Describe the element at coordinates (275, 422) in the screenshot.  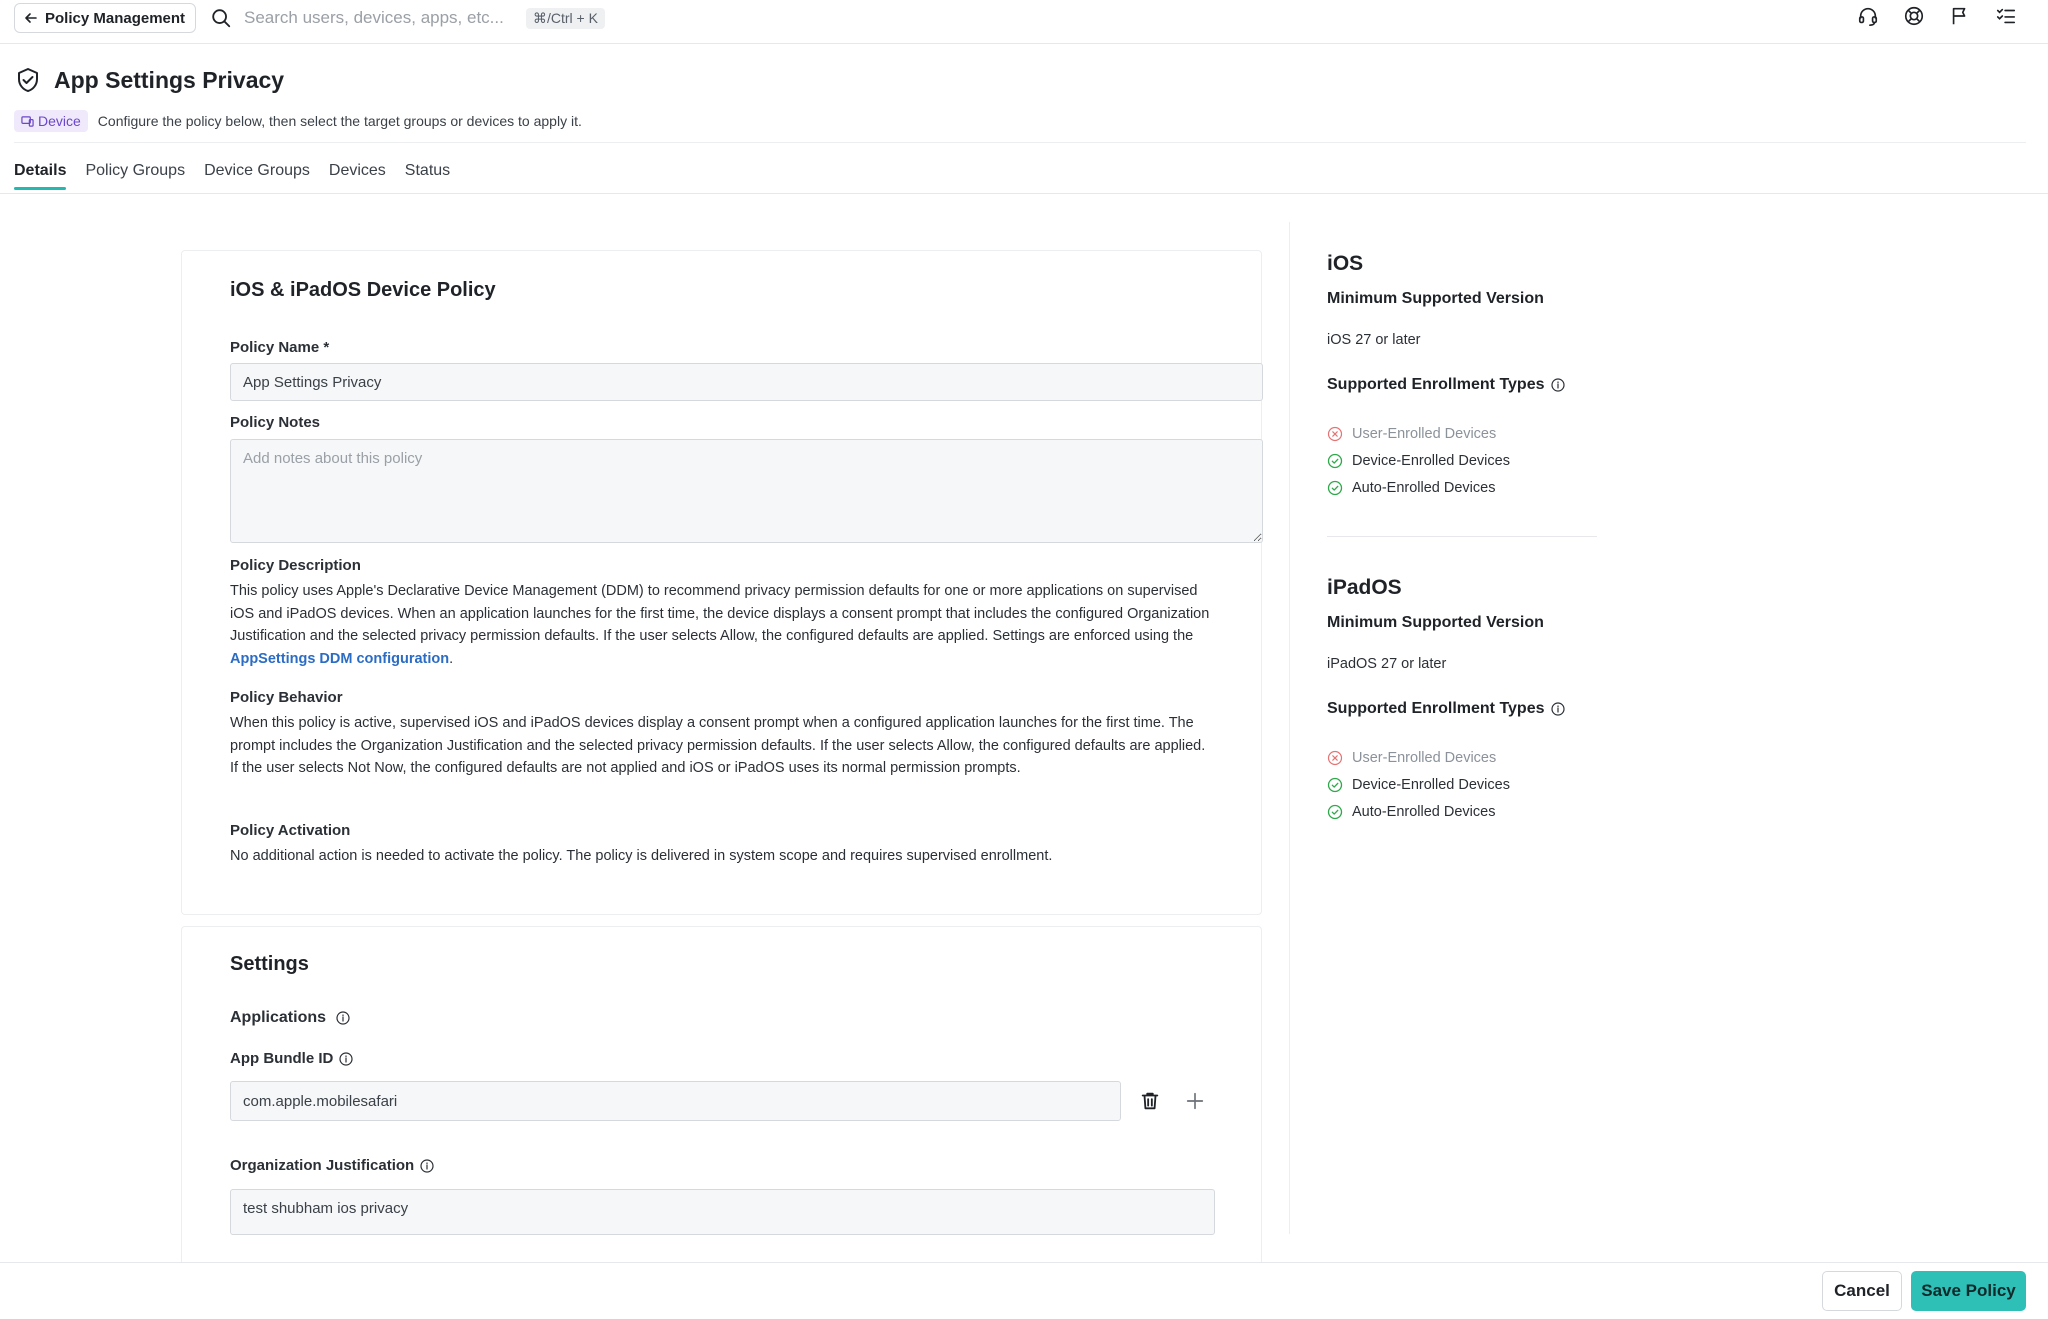
I see `policy-notes-label: Policy Notes` at that location.